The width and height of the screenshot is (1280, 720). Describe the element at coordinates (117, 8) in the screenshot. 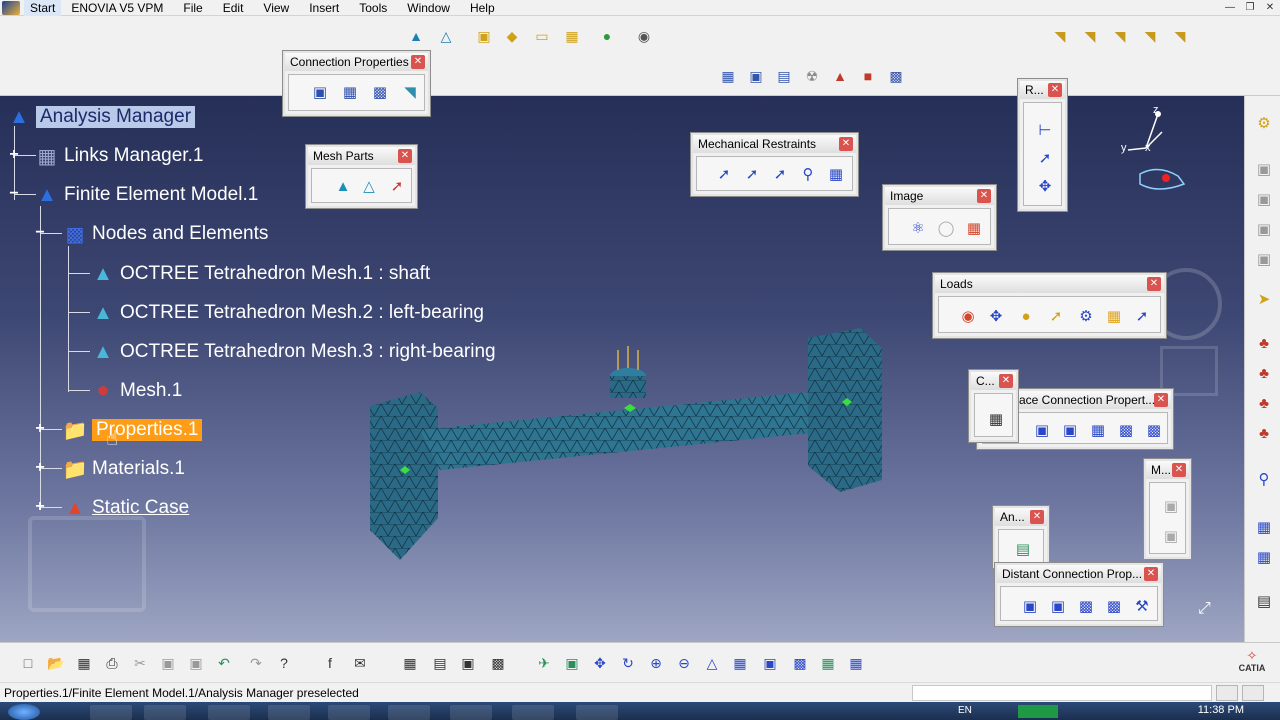

I see `menu-enovia: ENOVIA V5 VPM` at that location.